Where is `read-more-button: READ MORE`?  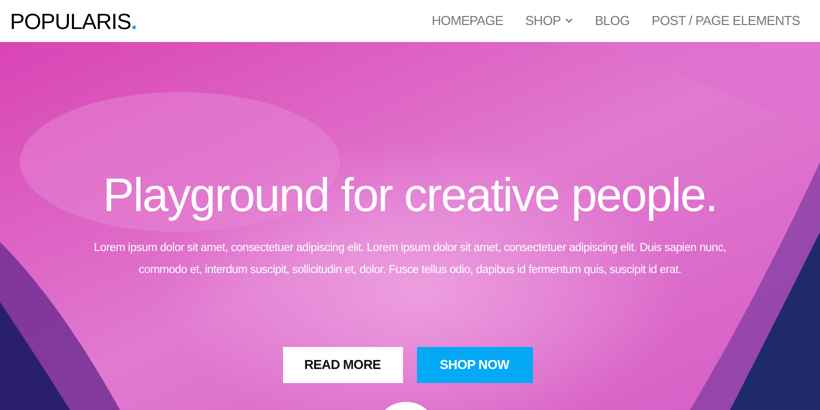 read-more-button: READ MORE is located at coordinates (342, 365).